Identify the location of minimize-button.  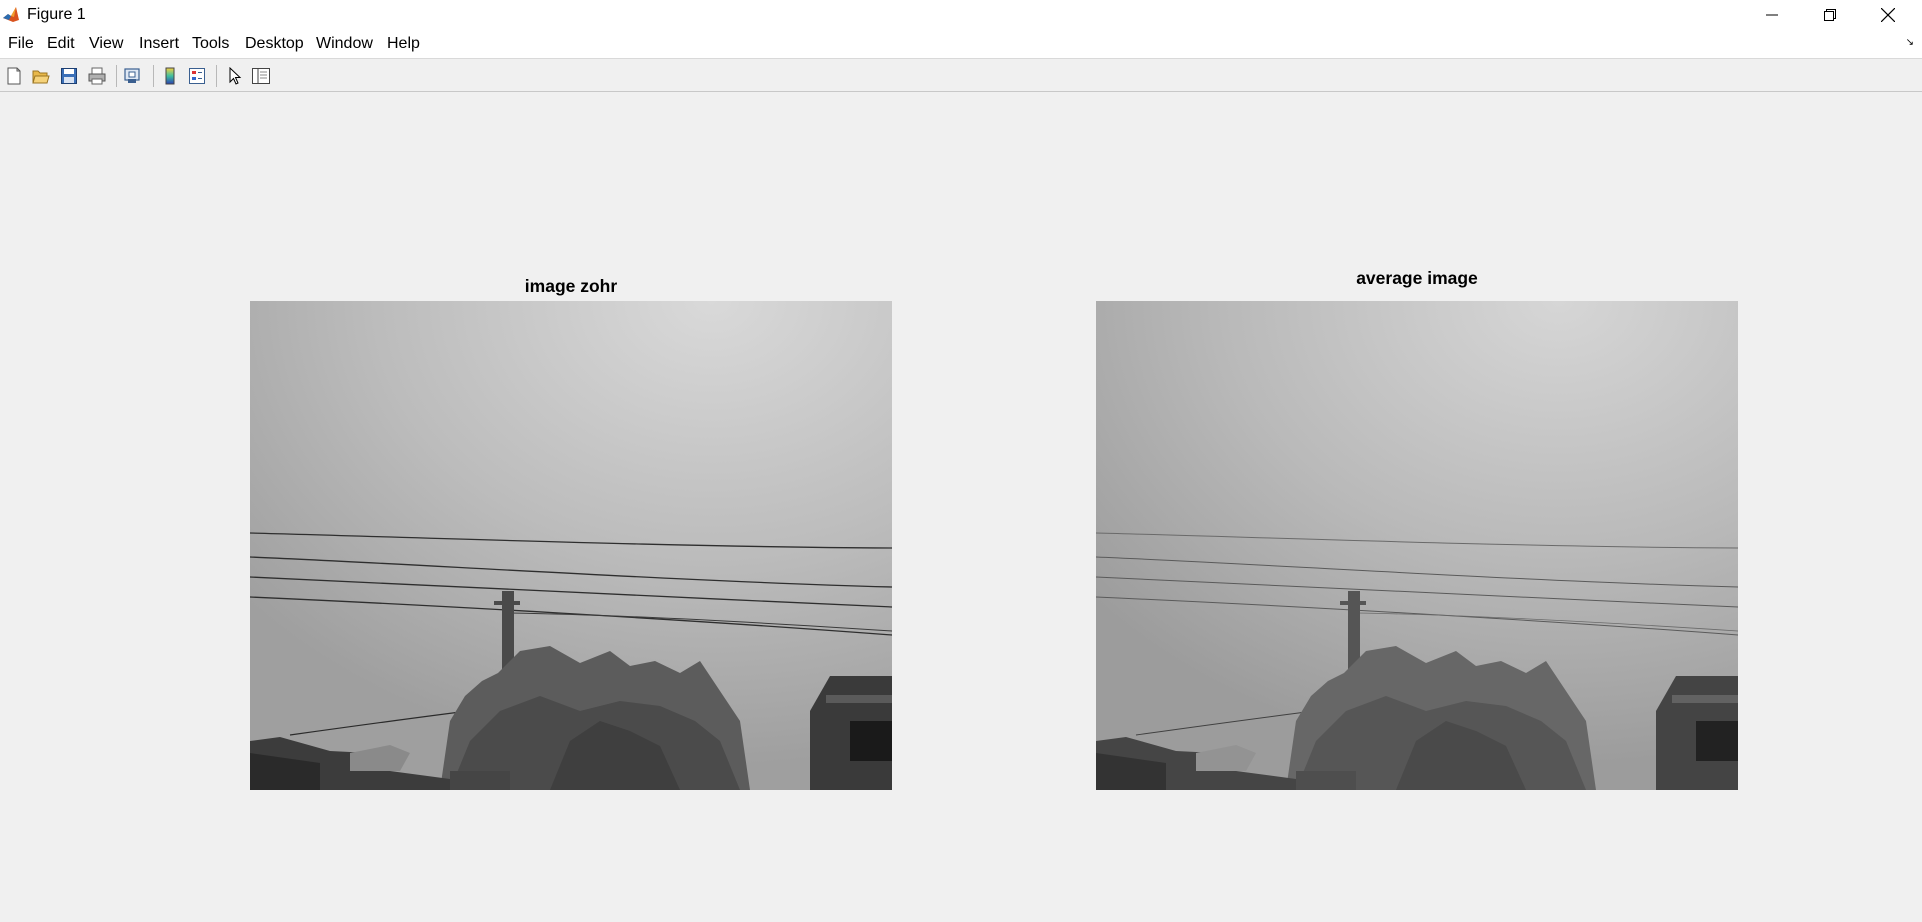
(1772, 15).